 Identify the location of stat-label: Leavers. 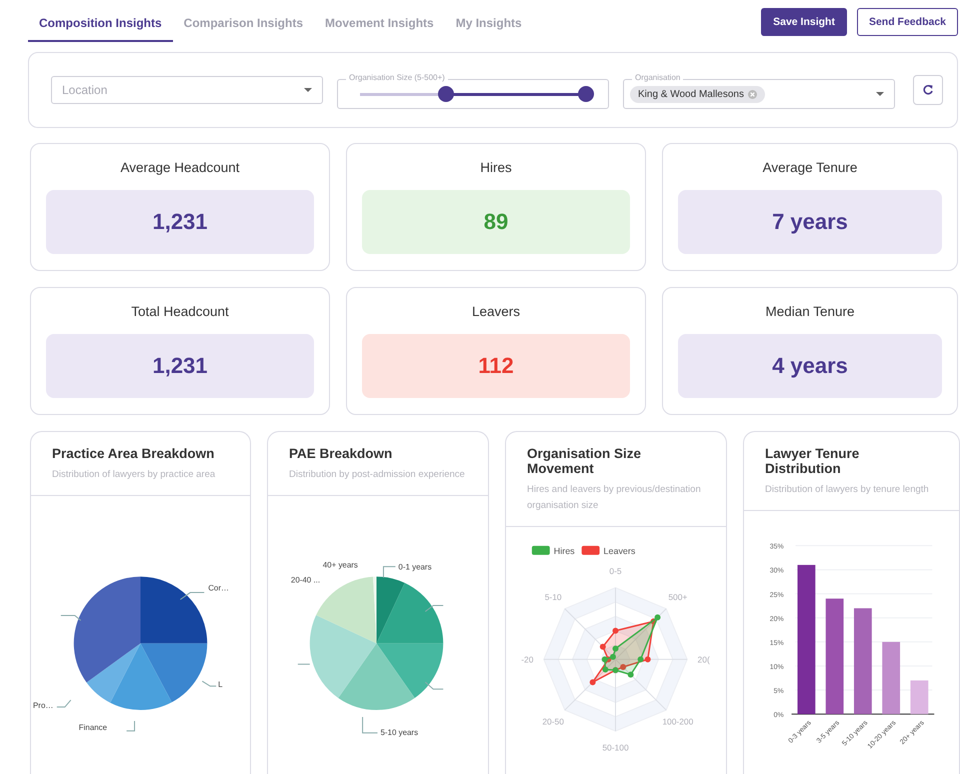
(496, 311).